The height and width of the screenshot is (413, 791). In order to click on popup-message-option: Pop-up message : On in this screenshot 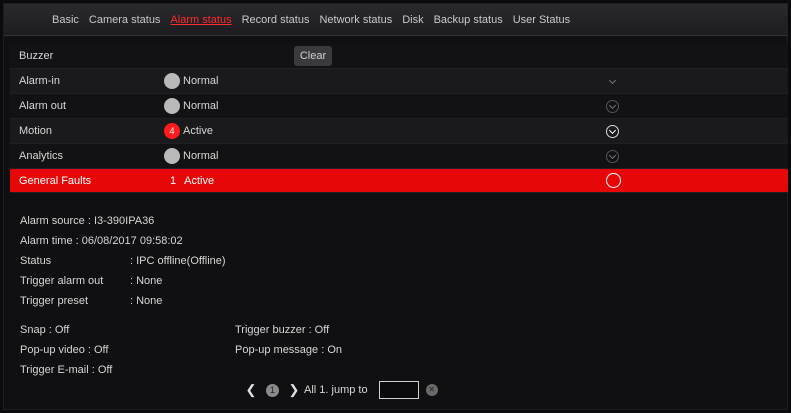, I will do `click(289, 350)`.